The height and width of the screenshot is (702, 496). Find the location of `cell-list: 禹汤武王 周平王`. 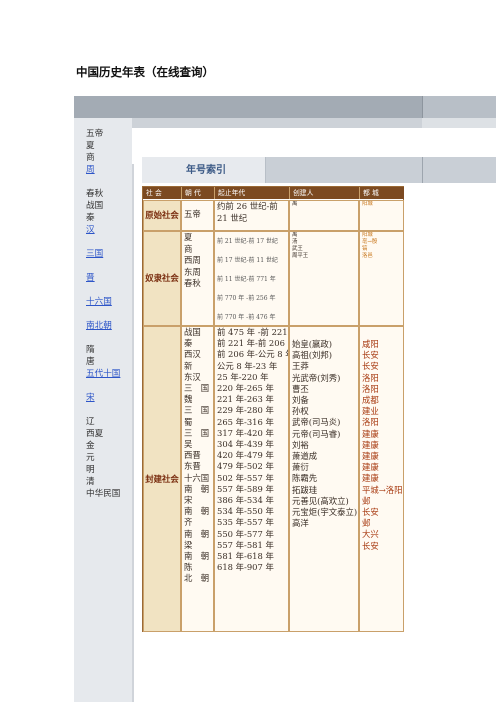

cell-list: 禹汤武王 周平王 is located at coordinates (325, 246).